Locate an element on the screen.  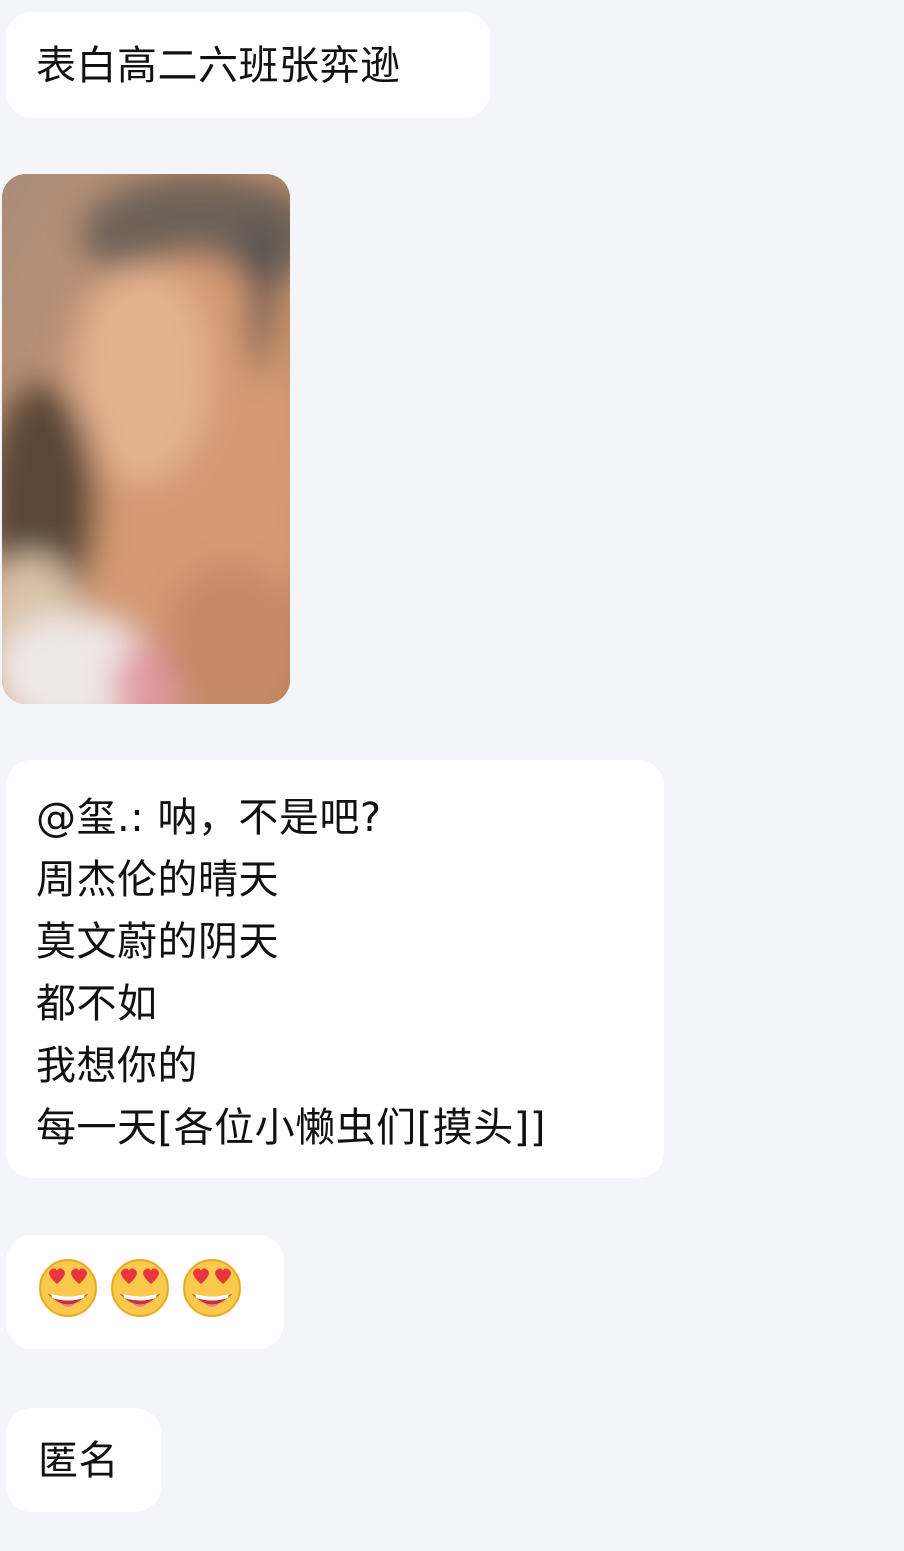
message-bubble-anonymous: 匿名 is located at coordinates (83, 1460).